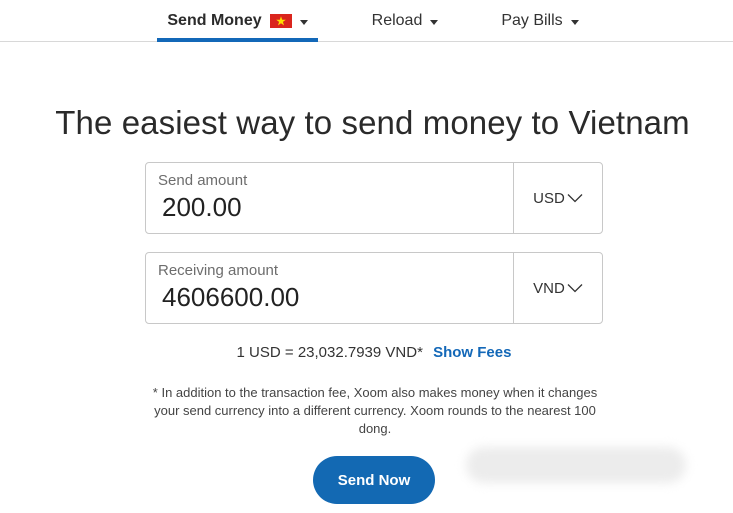 The height and width of the screenshot is (513, 733). I want to click on nav-reload: Reload, so click(405, 21).